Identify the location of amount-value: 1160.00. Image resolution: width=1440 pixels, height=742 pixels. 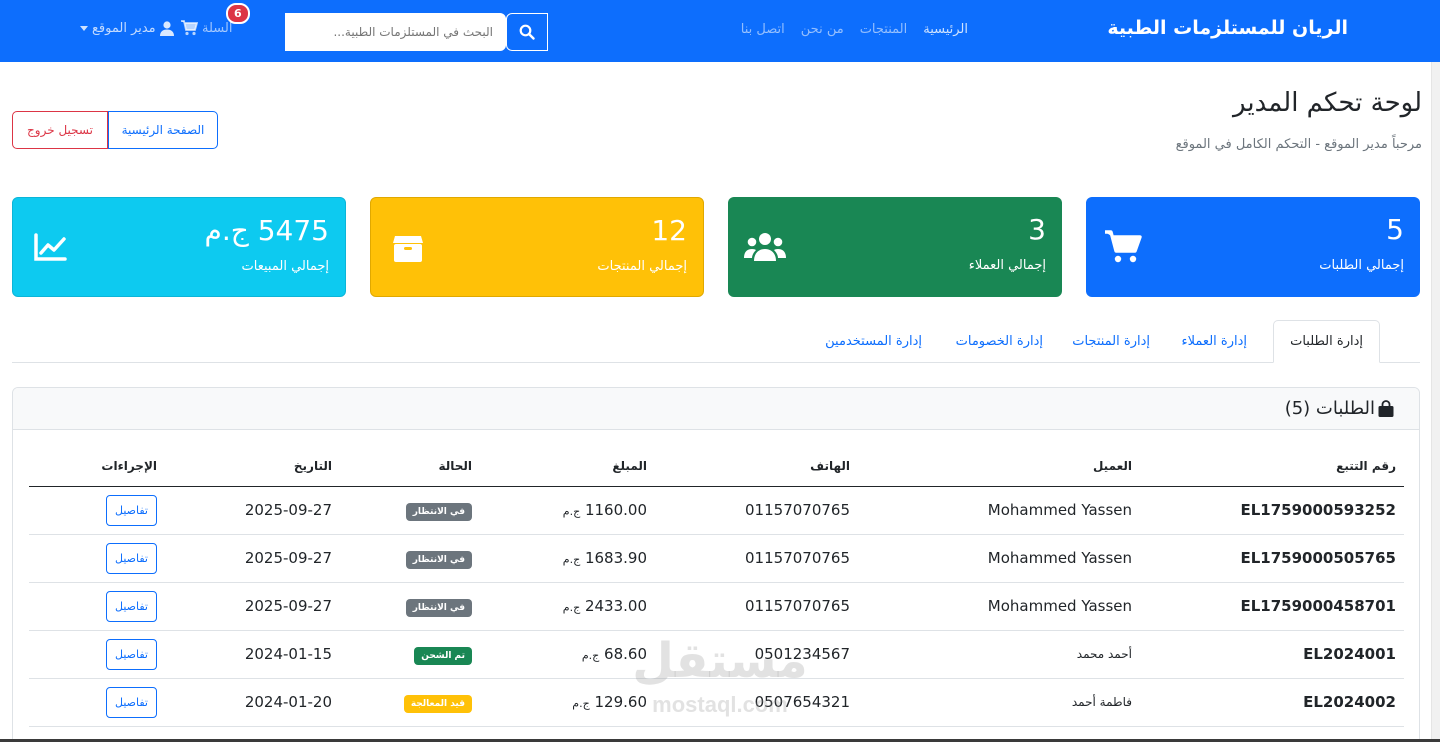
(615, 510).